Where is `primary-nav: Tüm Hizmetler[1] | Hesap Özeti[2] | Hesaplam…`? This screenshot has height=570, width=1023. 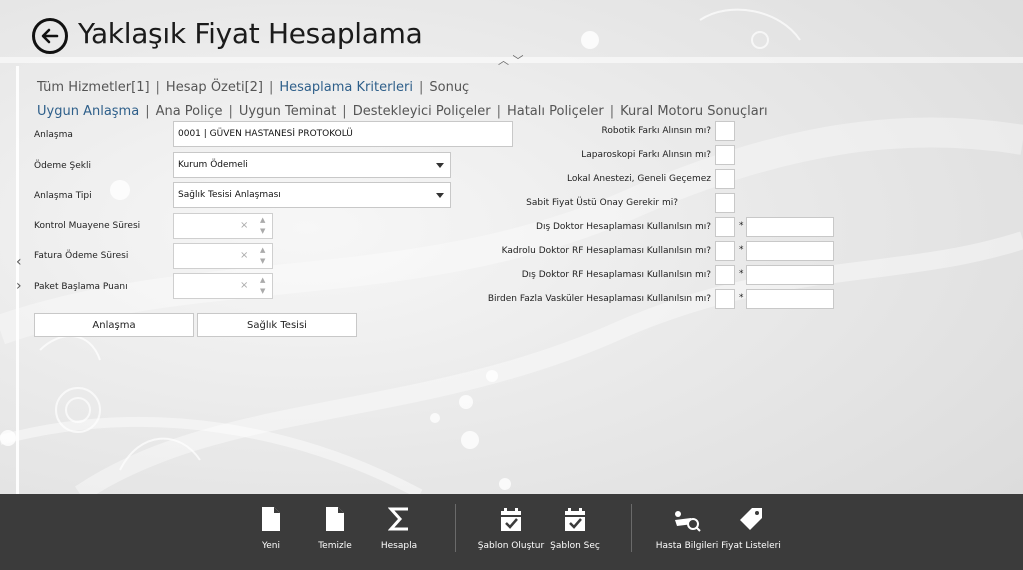
primary-nav: Tüm Hizmetler[1] | Hesap Özeti[2] | Hesaplam… is located at coordinates (253, 87).